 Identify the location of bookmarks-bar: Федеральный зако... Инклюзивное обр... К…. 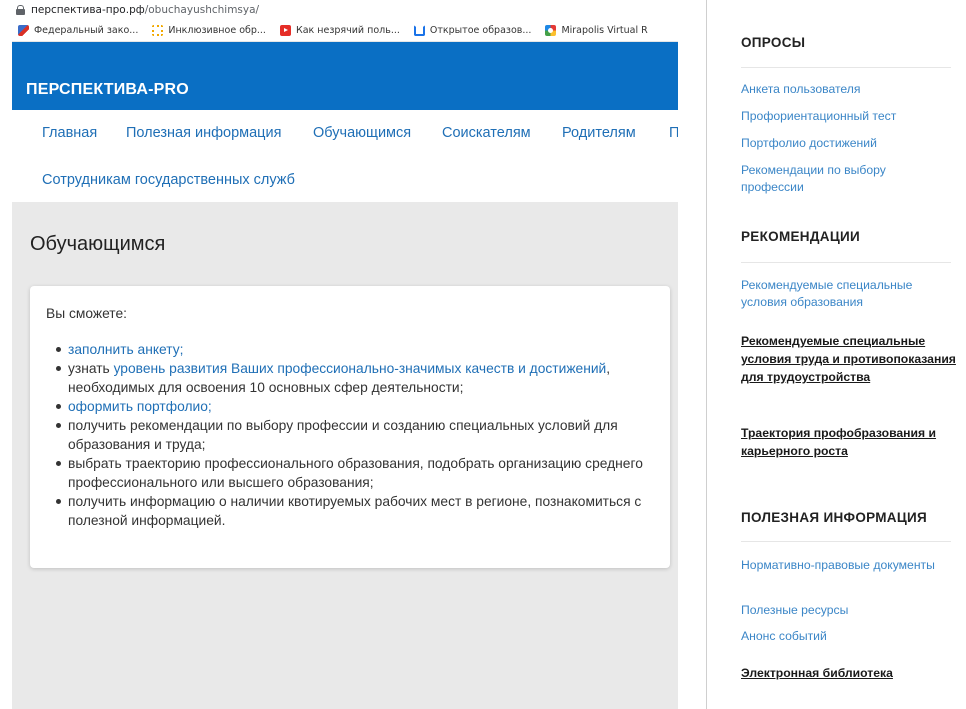
(345, 31).